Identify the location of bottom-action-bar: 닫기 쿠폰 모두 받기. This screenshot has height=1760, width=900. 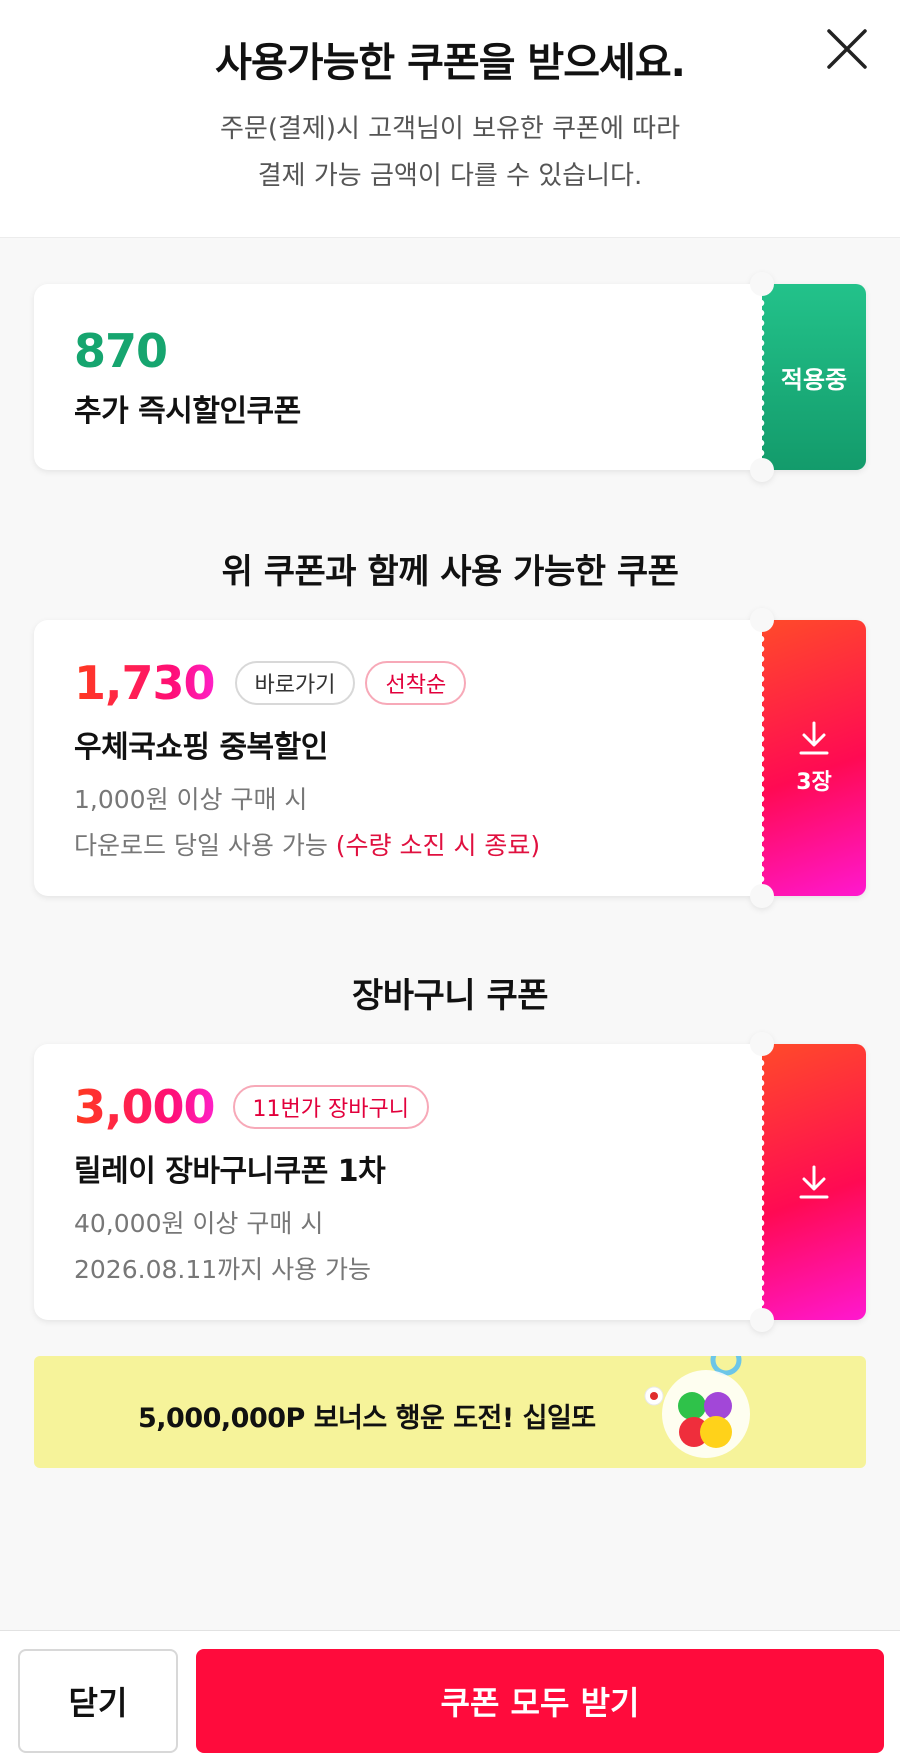
(450, 1695).